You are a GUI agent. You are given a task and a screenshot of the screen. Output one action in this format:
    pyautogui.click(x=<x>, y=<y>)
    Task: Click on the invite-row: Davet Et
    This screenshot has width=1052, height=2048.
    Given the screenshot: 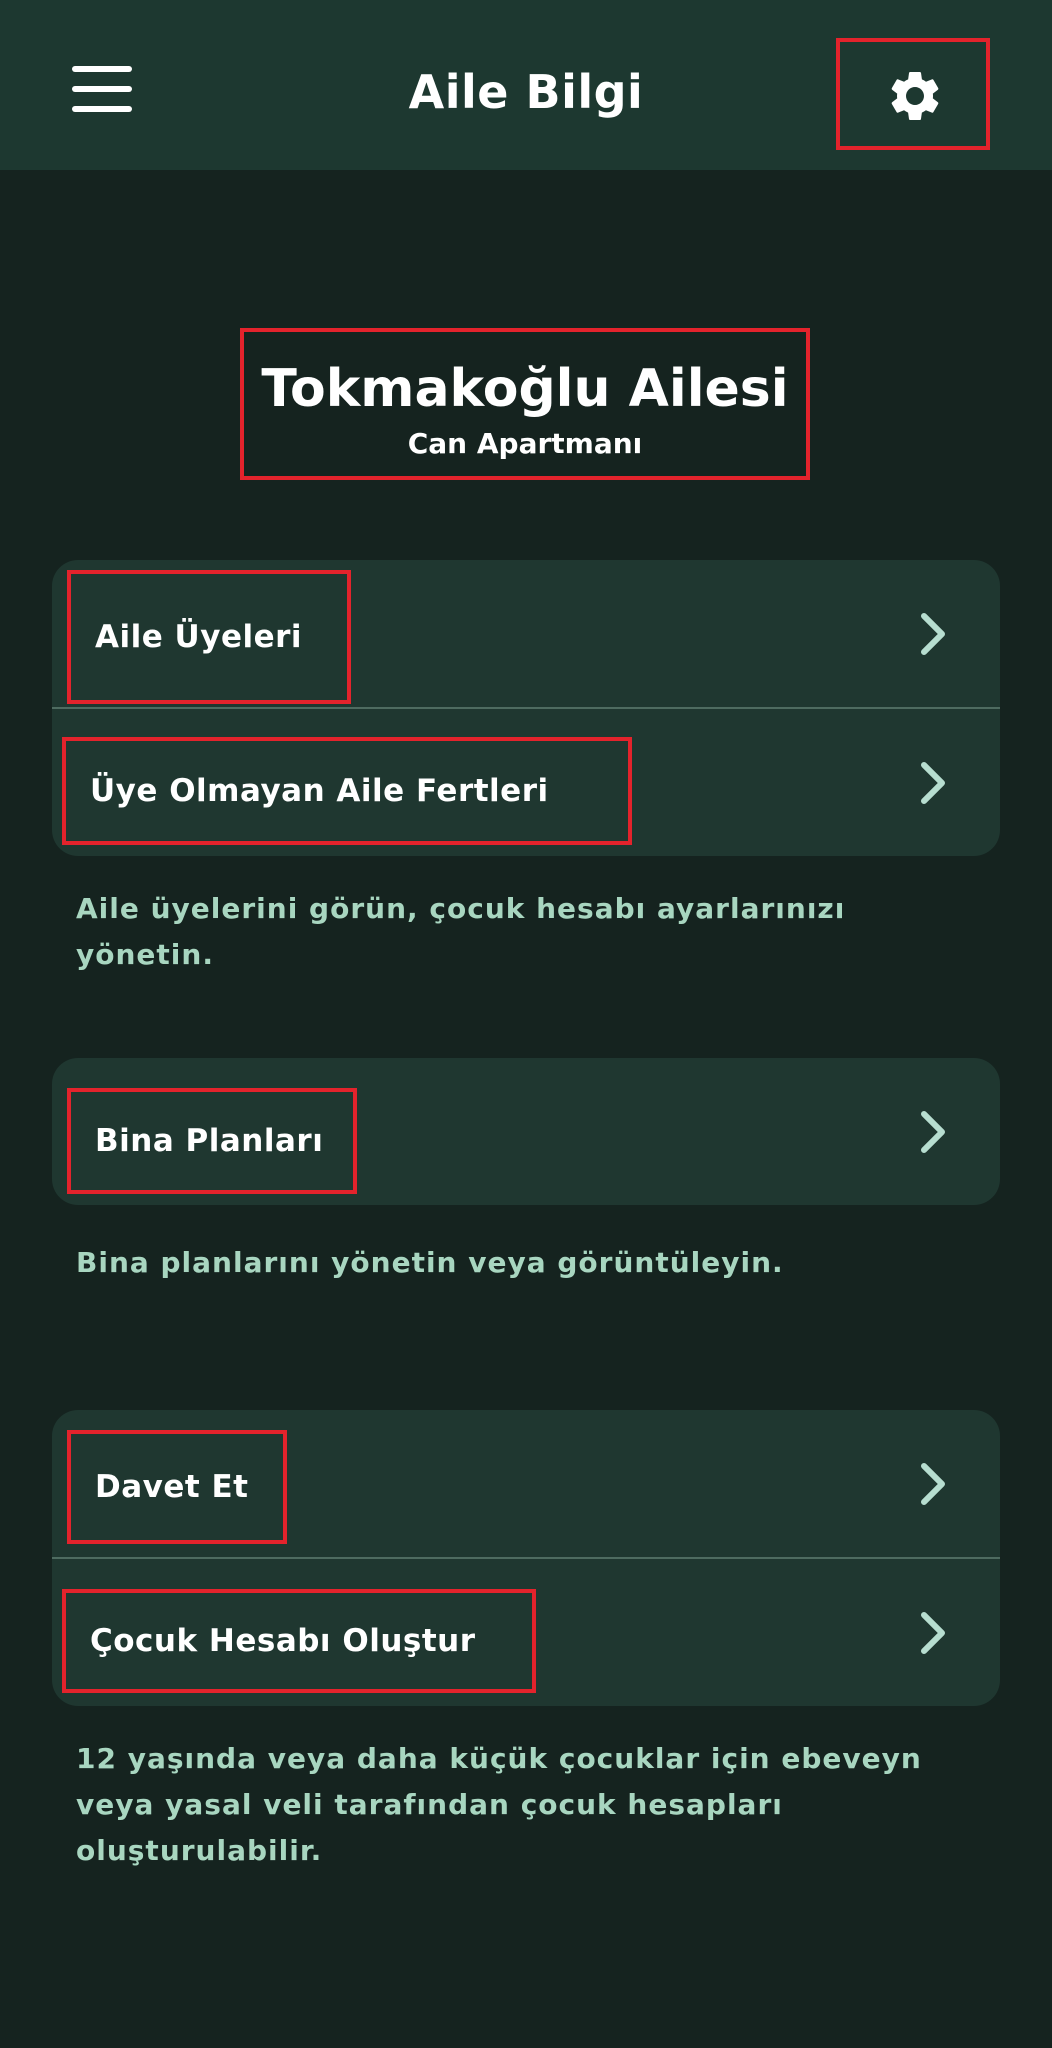 What is the action you would take?
    pyautogui.click(x=526, y=1483)
    